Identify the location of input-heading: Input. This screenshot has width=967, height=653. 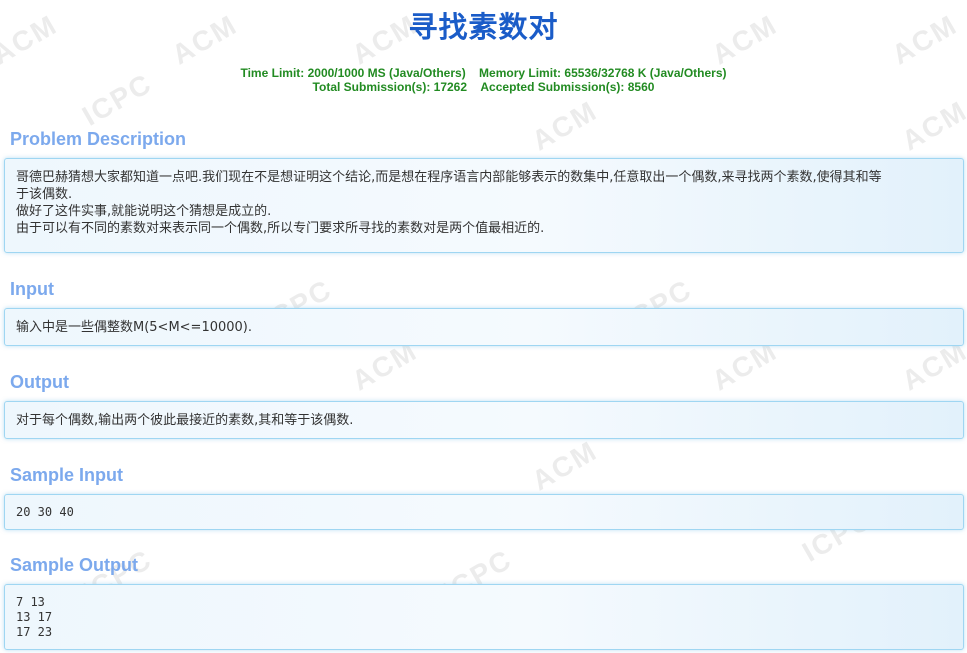
(32, 289).